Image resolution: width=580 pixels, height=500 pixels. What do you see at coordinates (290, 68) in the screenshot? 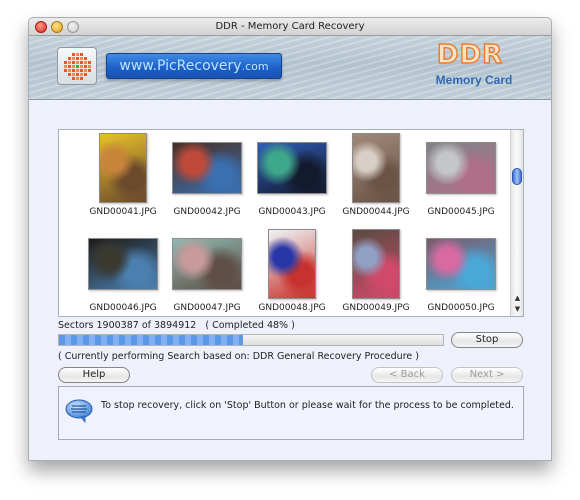
I see `header-banner: www.PicRecovery.com DDR Memory Card` at bounding box center [290, 68].